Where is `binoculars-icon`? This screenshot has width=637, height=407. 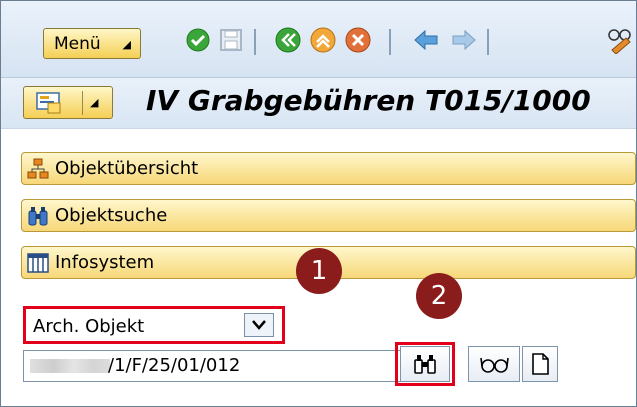
binoculars-icon is located at coordinates (38, 216).